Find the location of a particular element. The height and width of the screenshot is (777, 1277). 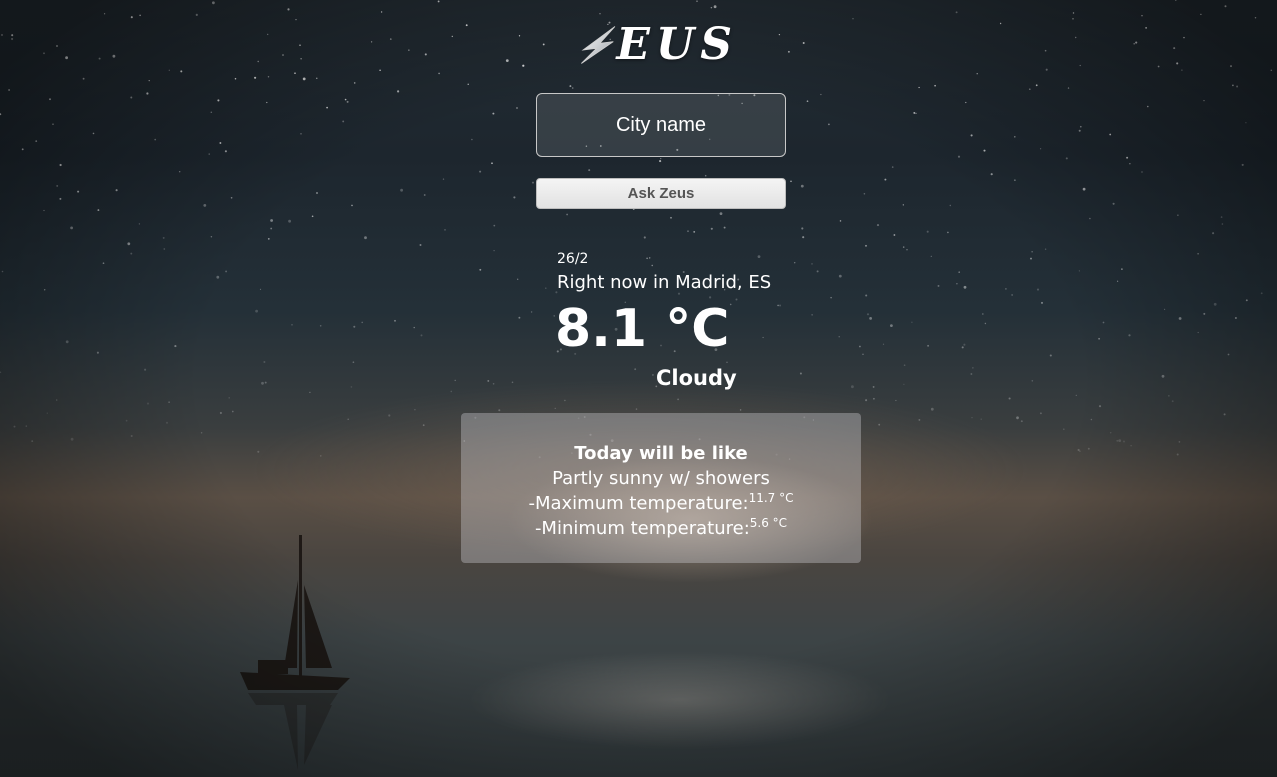

app-logo: EUS is located at coordinates (658, 45).